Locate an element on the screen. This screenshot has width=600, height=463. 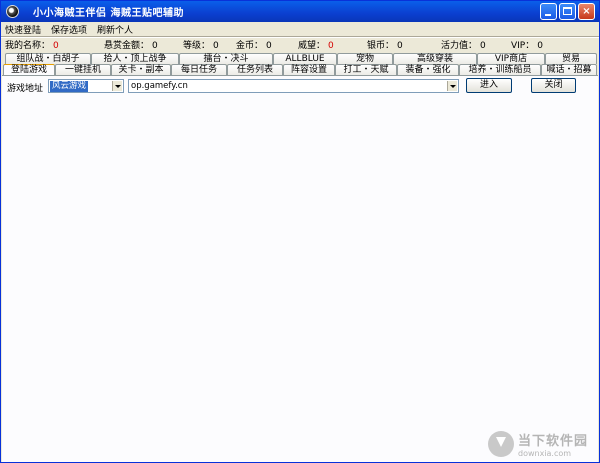
tab-formation: 阵容设置 is located at coordinates (309, 69).